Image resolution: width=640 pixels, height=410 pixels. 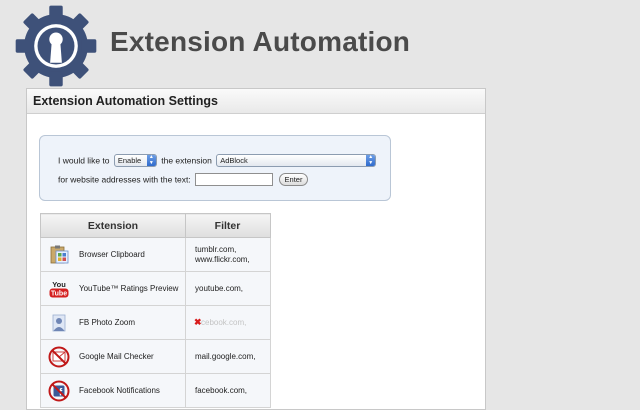 I want to click on table-row: FB Photo Zoom ✖ cebook.com,, so click(x=155, y=322).